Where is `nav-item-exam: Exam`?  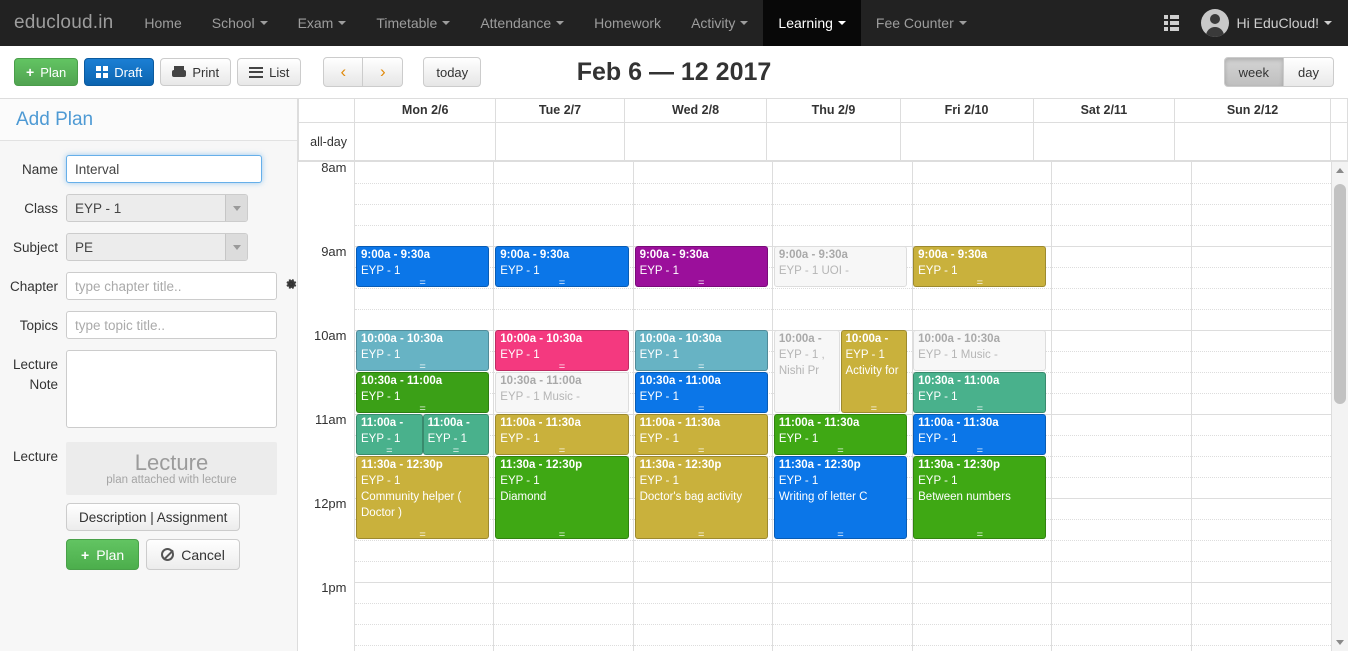
nav-item-exam: Exam is located at coordinates (322, 23).